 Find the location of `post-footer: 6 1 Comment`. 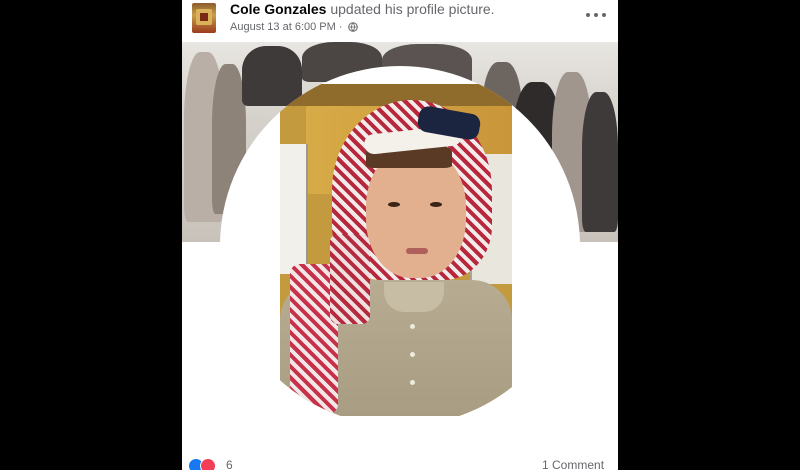

post-footer: 6 1 Comment is located at coordinates (400, 461).